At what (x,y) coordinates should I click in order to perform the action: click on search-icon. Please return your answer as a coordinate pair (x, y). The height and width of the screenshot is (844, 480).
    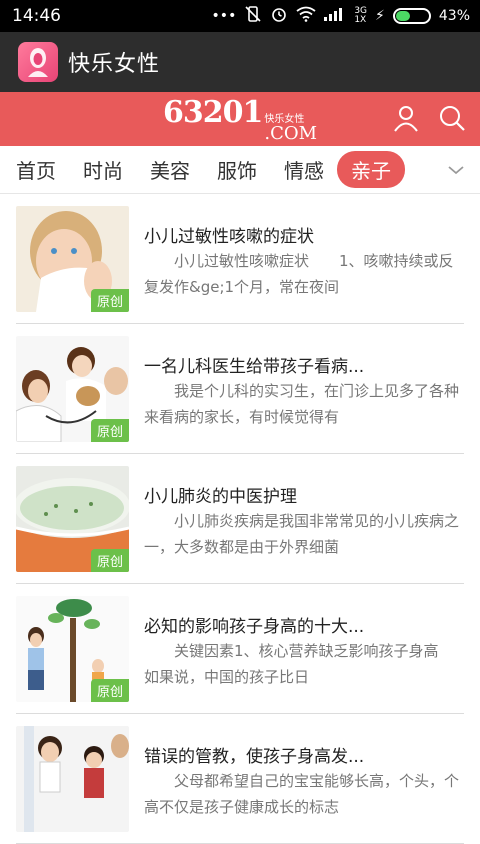
    Looking at the image, I should click on (452, 118).